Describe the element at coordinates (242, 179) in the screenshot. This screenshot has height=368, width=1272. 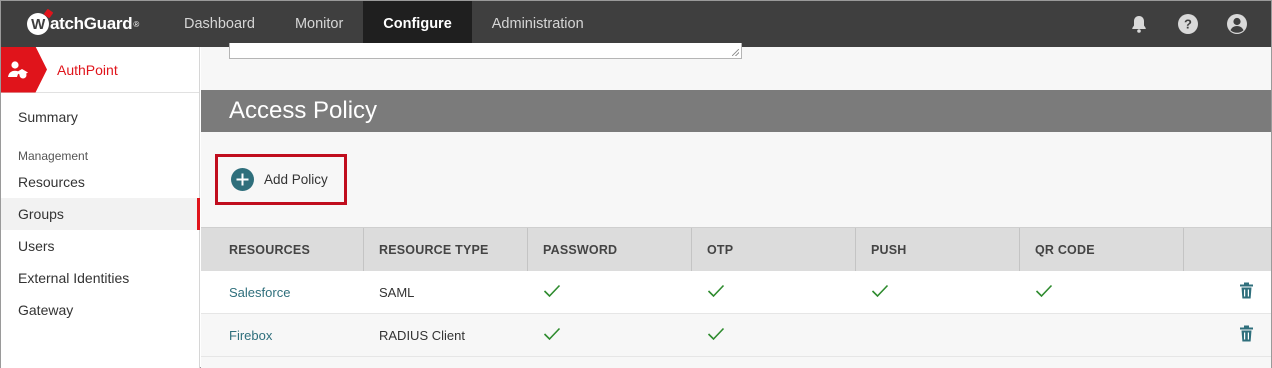
I see `plus-circle-icon` at that location.